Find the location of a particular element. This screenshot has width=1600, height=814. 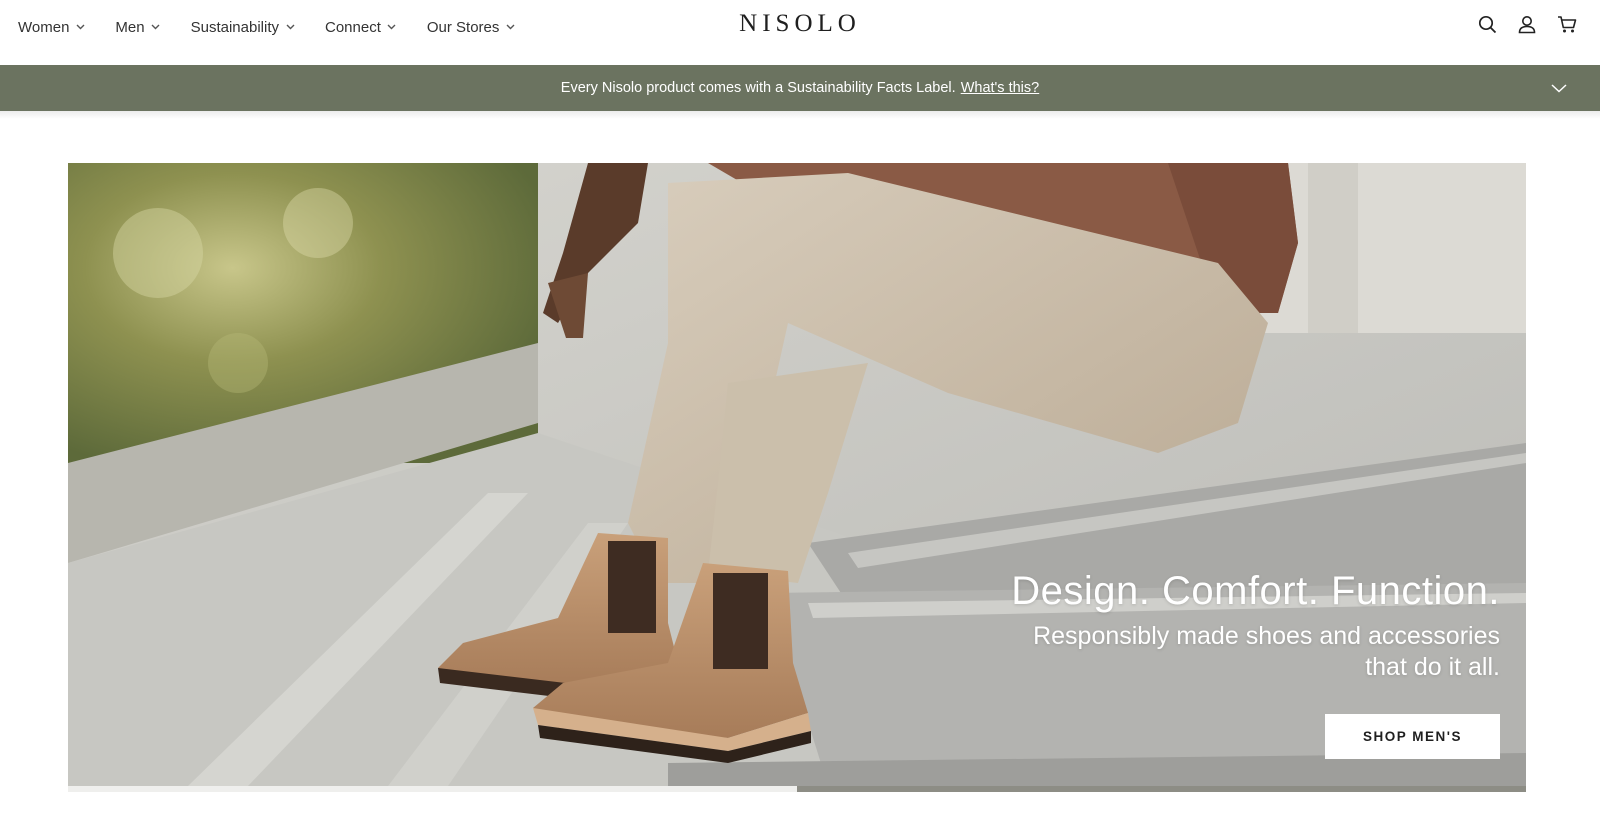

nav-item-label: Our Stores is located at coordinates (463, 27).